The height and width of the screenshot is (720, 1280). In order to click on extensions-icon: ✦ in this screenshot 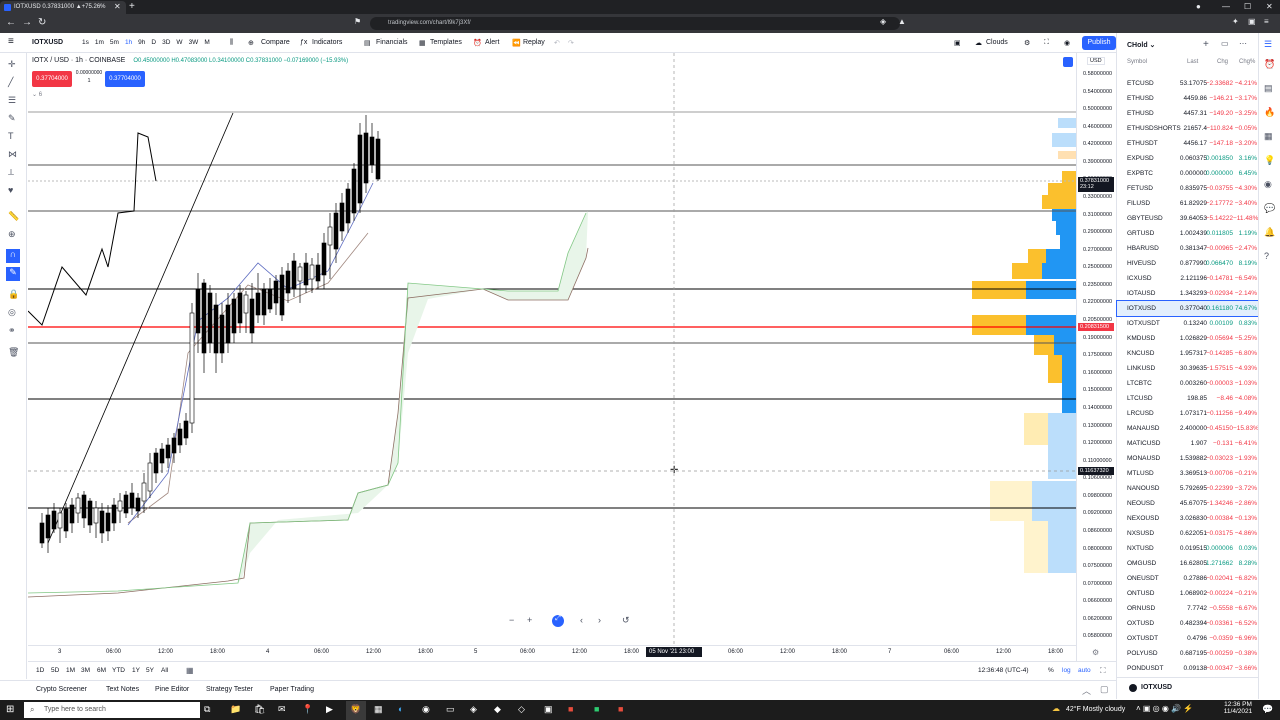, I will do `click(1235, 21)`.